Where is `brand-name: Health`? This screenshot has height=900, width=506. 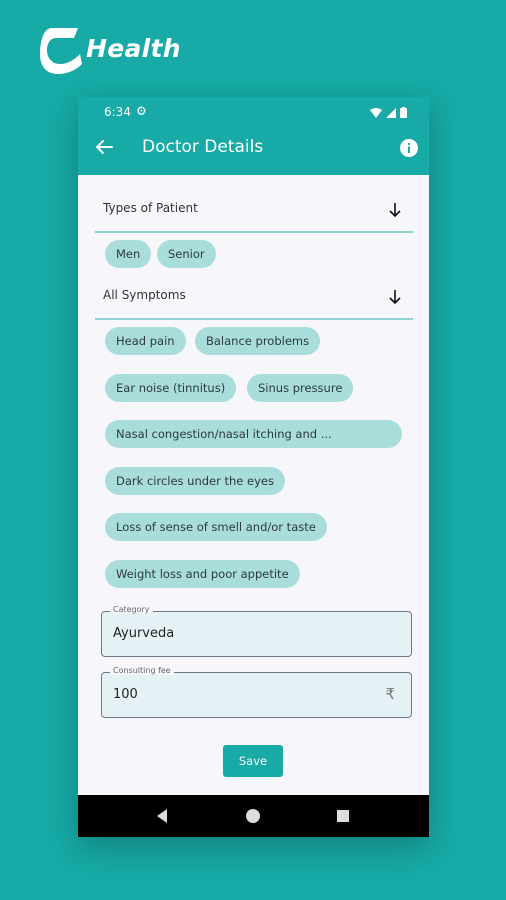 brand-name: Health is located at coordinates (133, 48).